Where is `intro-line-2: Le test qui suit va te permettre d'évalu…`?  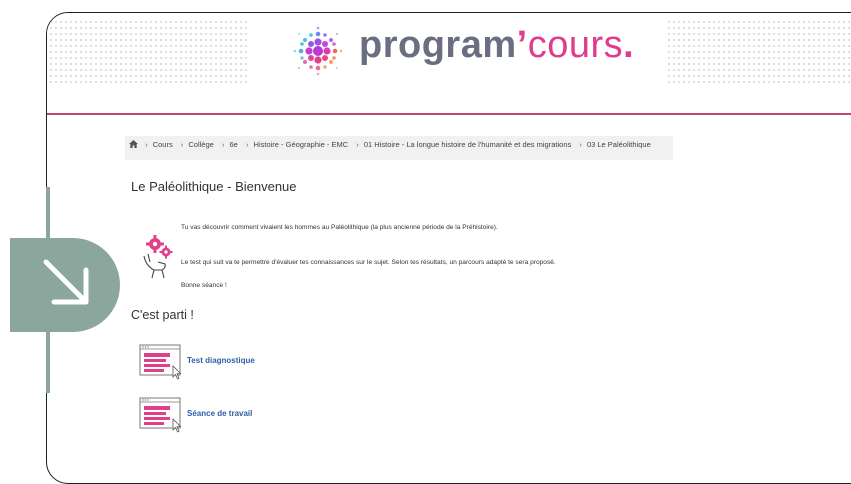
intro-line-2: Le test qui suit va te permettre d'évalu… is located at coordinates (368, 262).